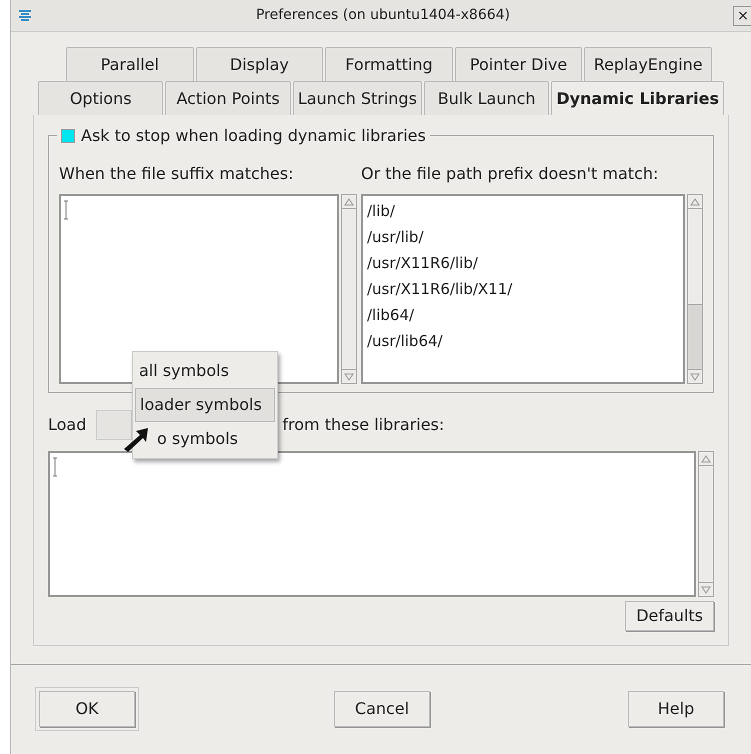 This screenshot has height=754, width=751. I want to click on dialog-button: OK, so click(87, 709).